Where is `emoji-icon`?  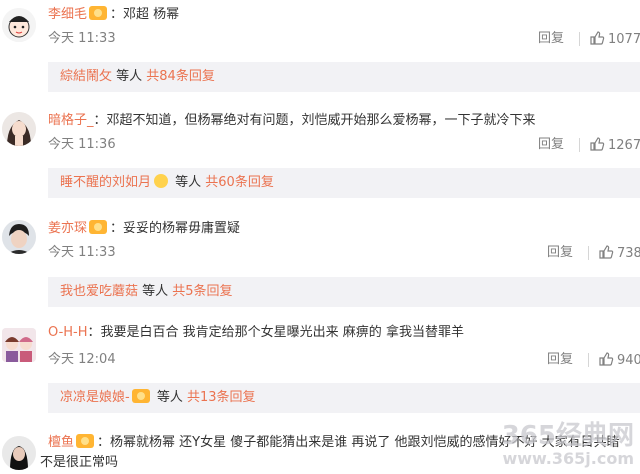
emoji-icon is located at coordinates (161, 181).